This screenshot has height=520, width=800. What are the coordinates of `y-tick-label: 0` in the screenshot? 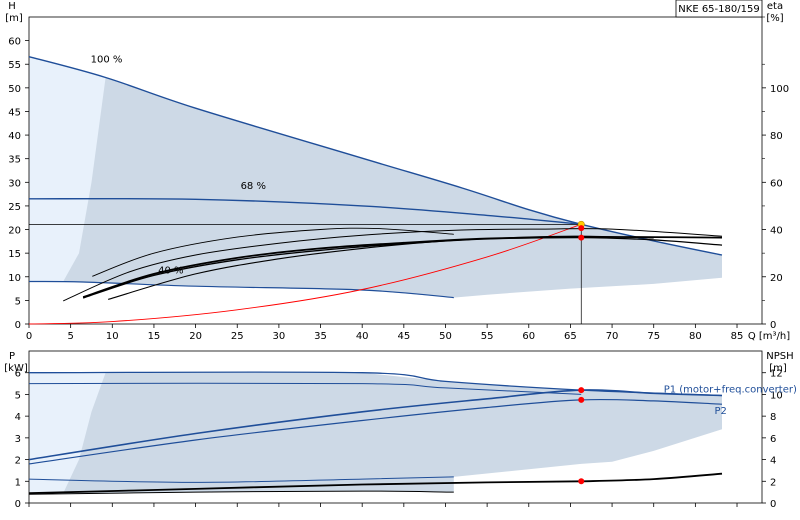 It's located at (18, 325).